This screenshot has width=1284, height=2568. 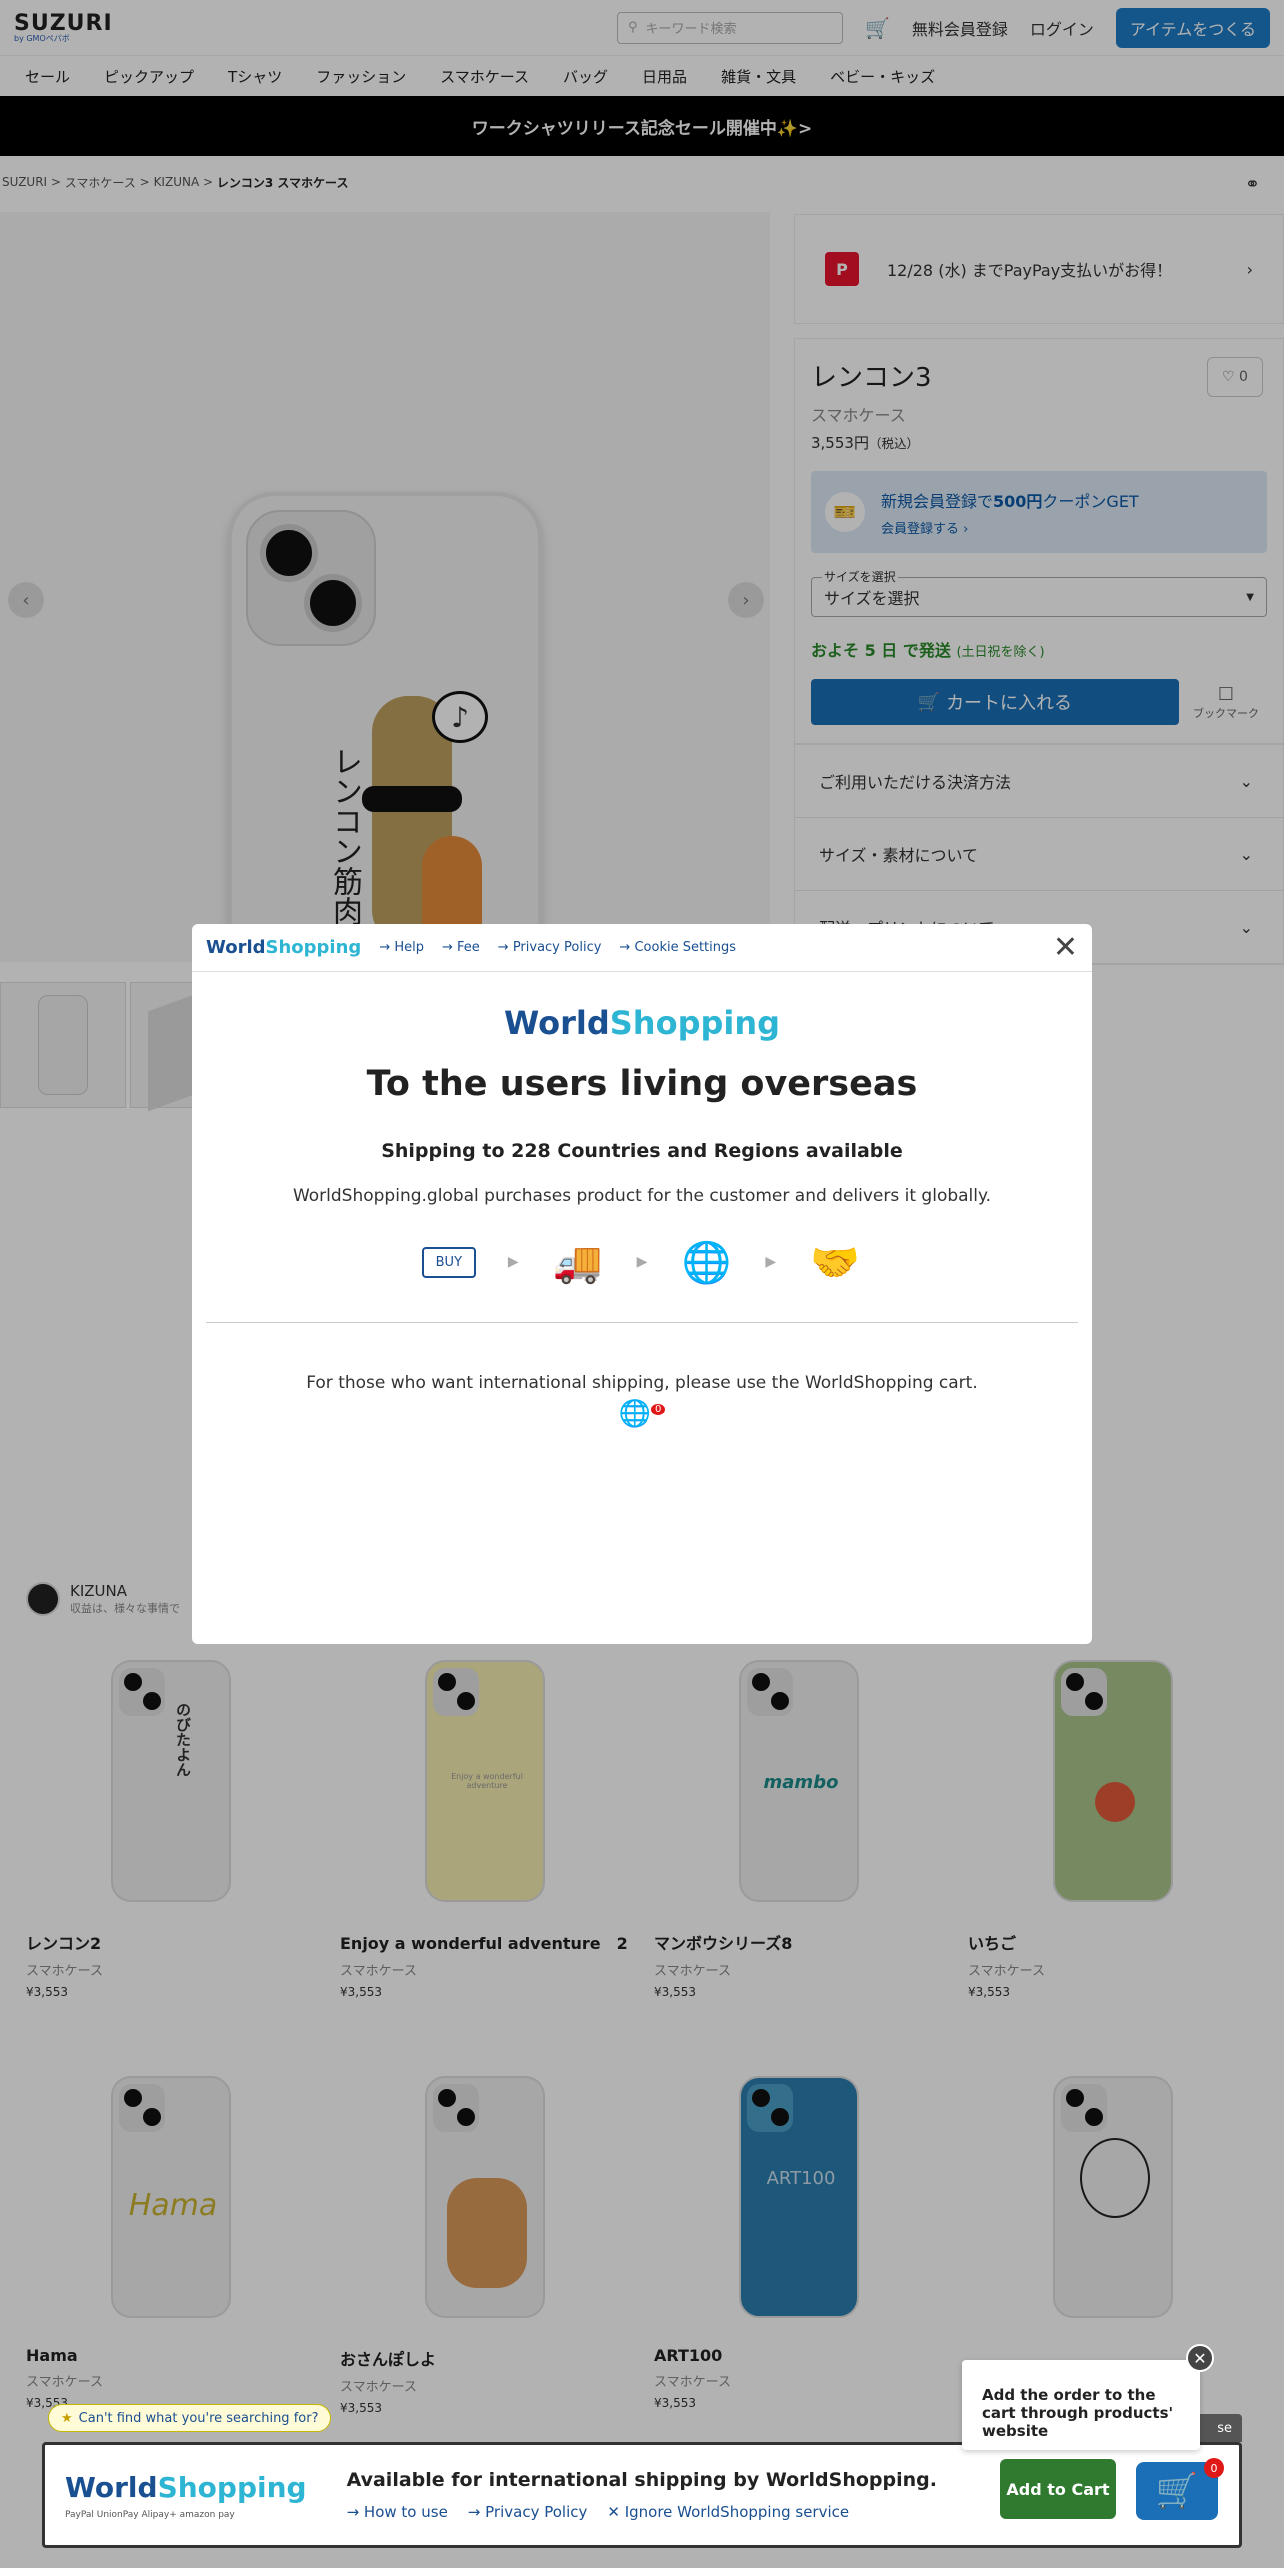 I want to click on buy-label: BUY, so click(x=449, y=1262).